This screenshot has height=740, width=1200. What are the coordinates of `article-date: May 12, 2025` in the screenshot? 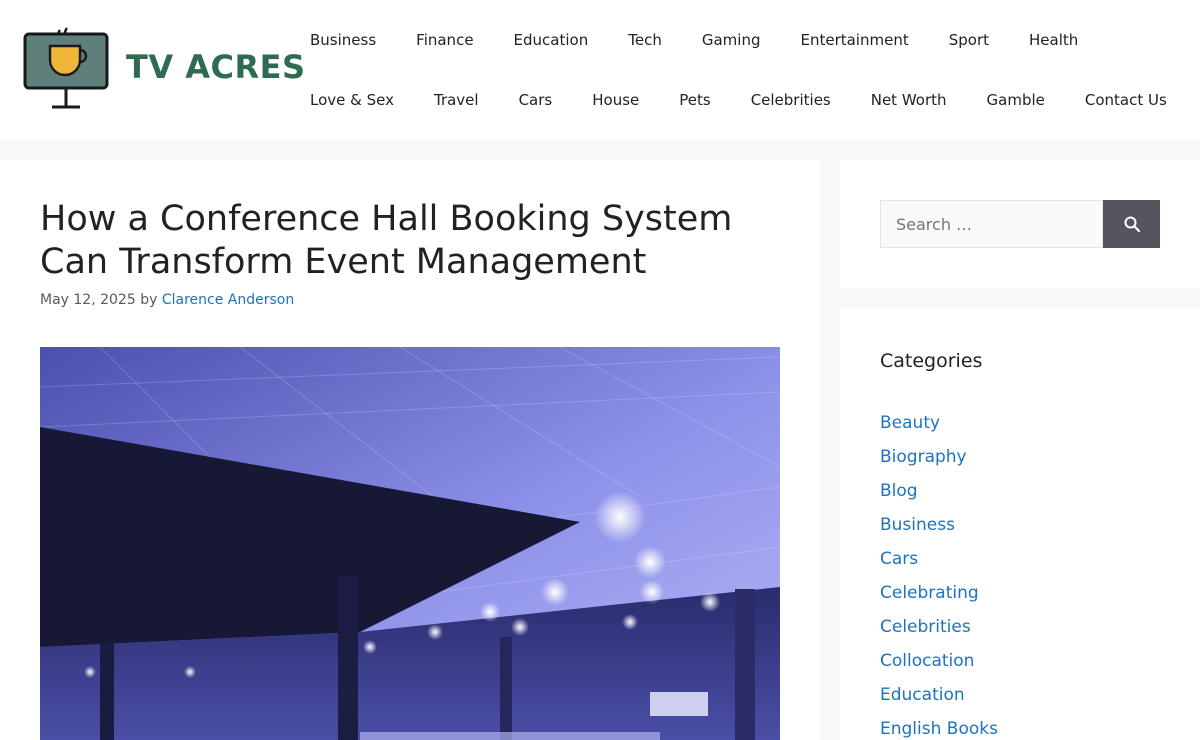 It's located at (88, 300).